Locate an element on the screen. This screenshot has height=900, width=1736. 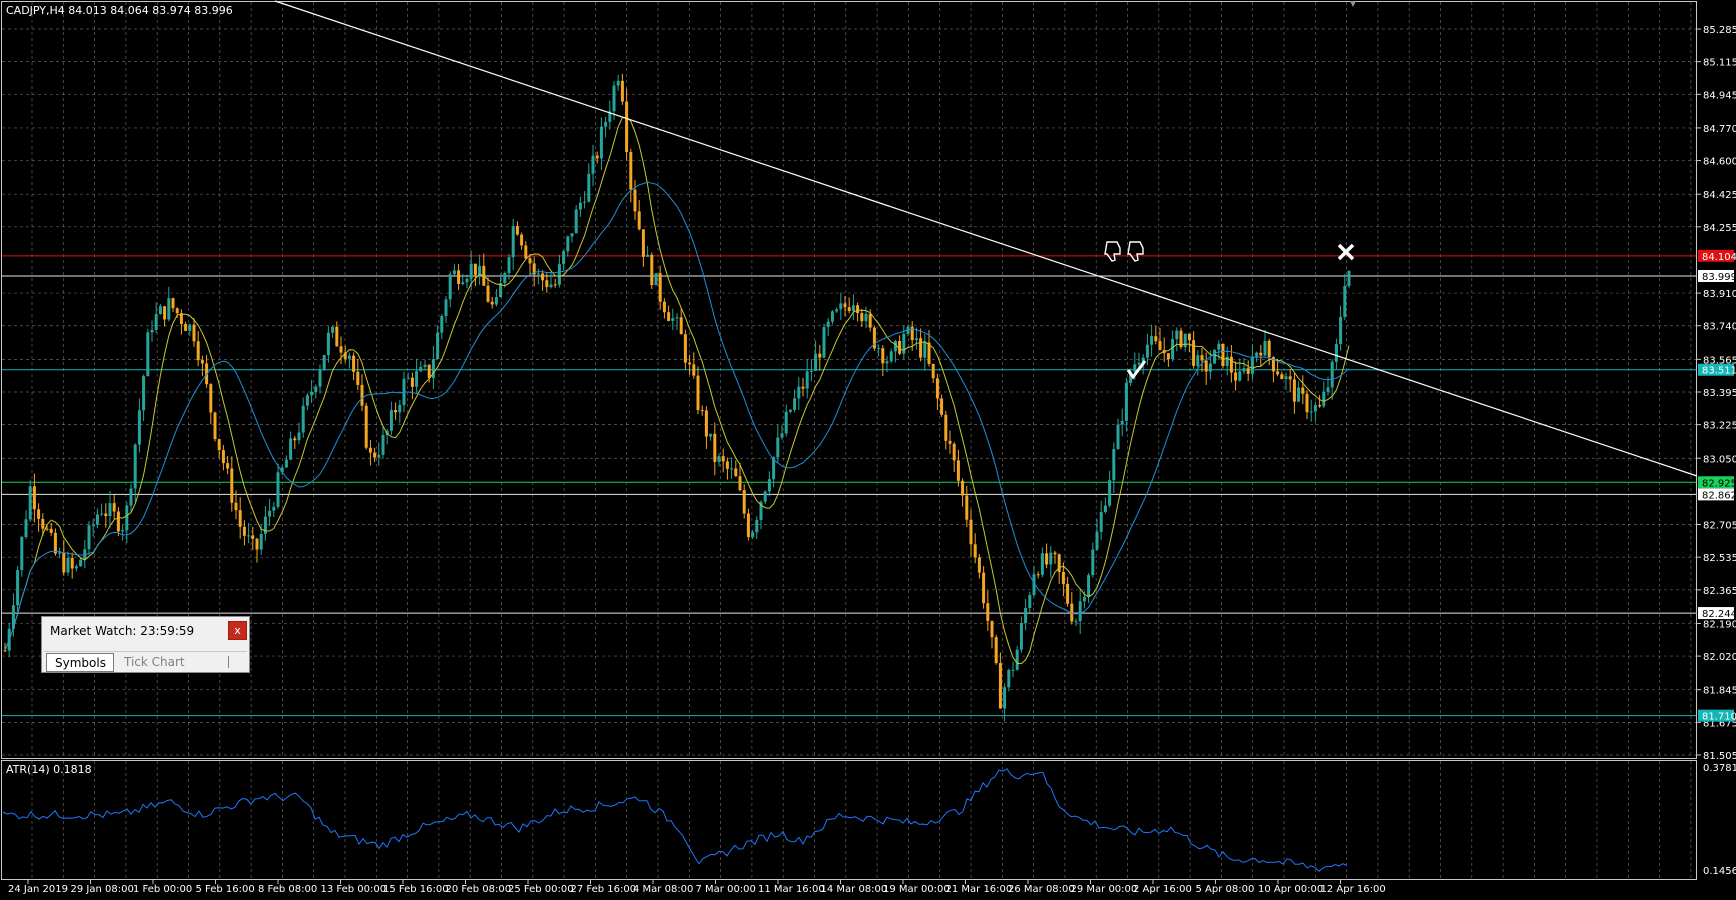
price-tag-label: 84.104 is located at coordinates (1719, 257).